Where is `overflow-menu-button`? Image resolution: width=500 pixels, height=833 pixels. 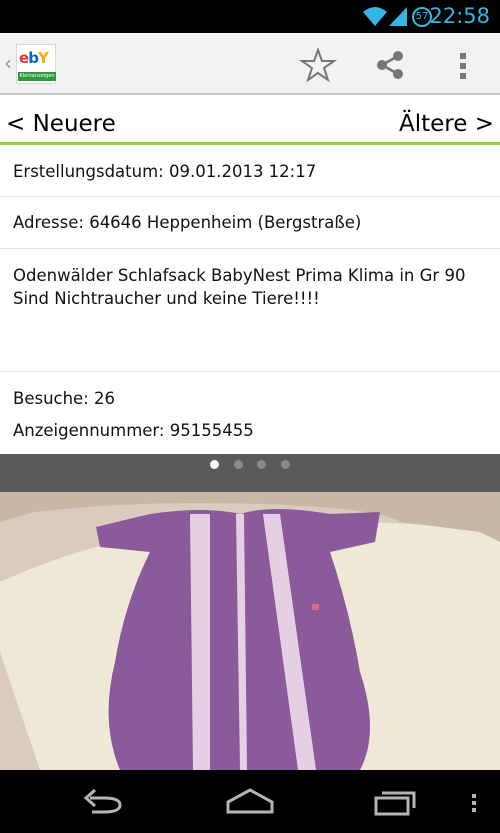
overflow-menu-button is located at coordinates (463, 65).